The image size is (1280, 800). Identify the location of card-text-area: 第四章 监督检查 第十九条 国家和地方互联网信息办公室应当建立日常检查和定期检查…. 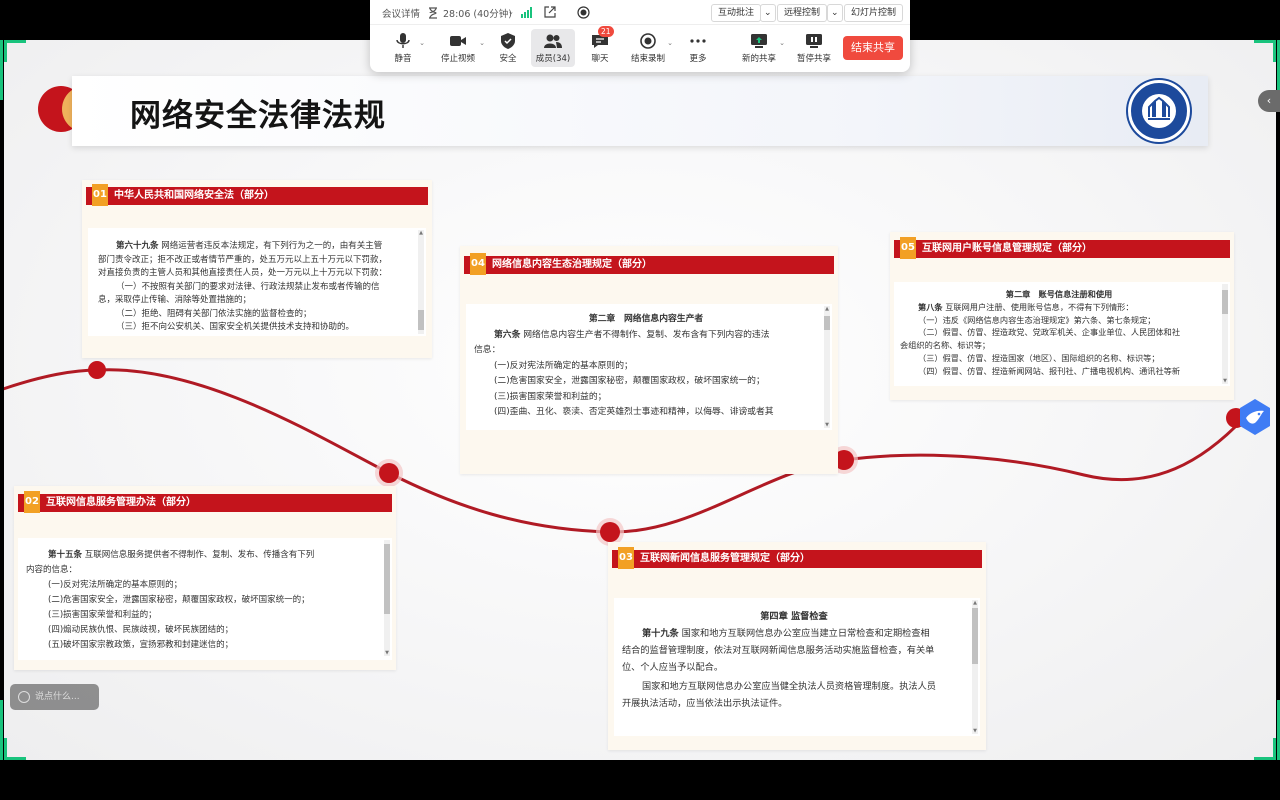
(797, 667).